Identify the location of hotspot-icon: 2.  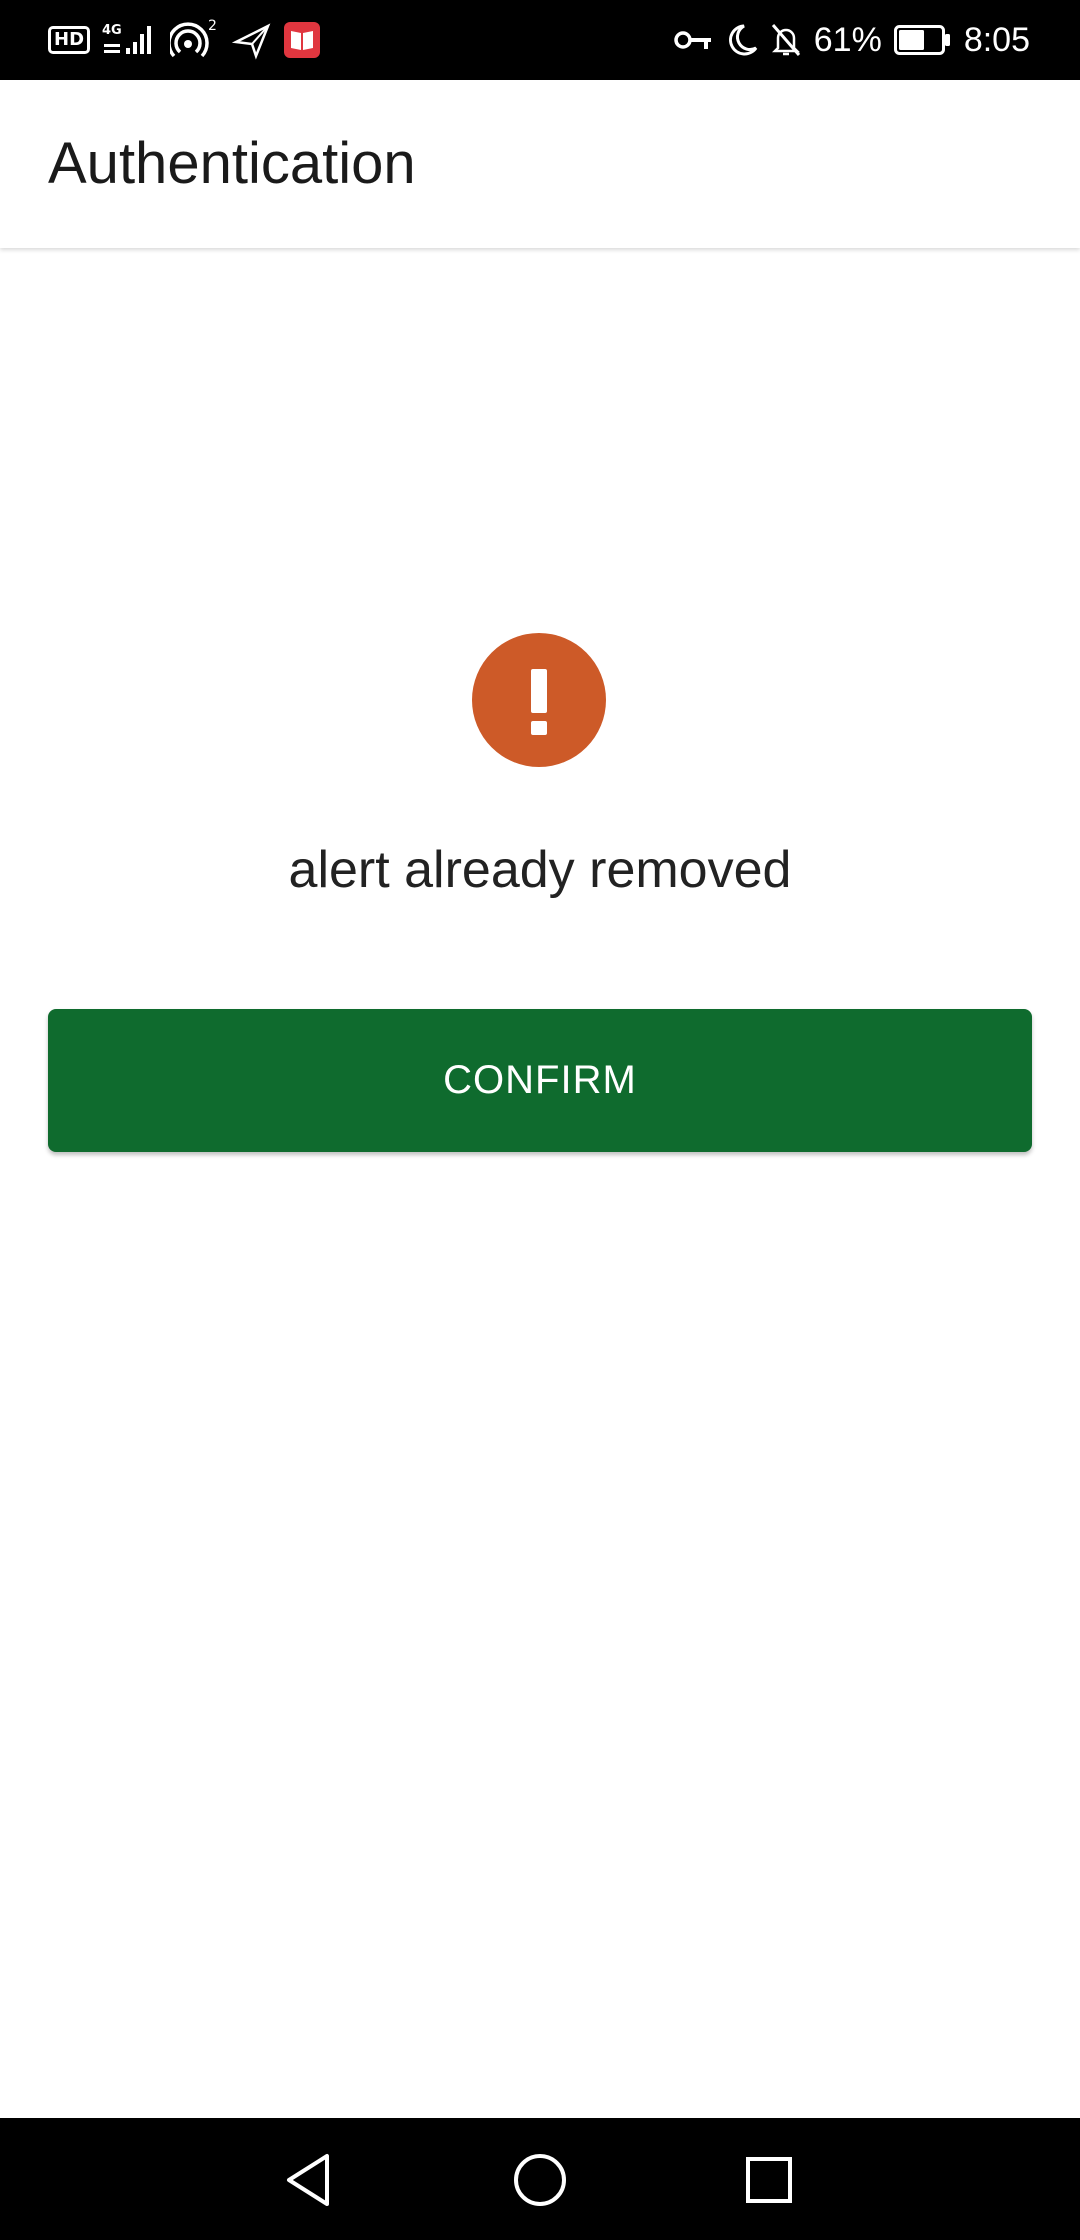
(195, 40).